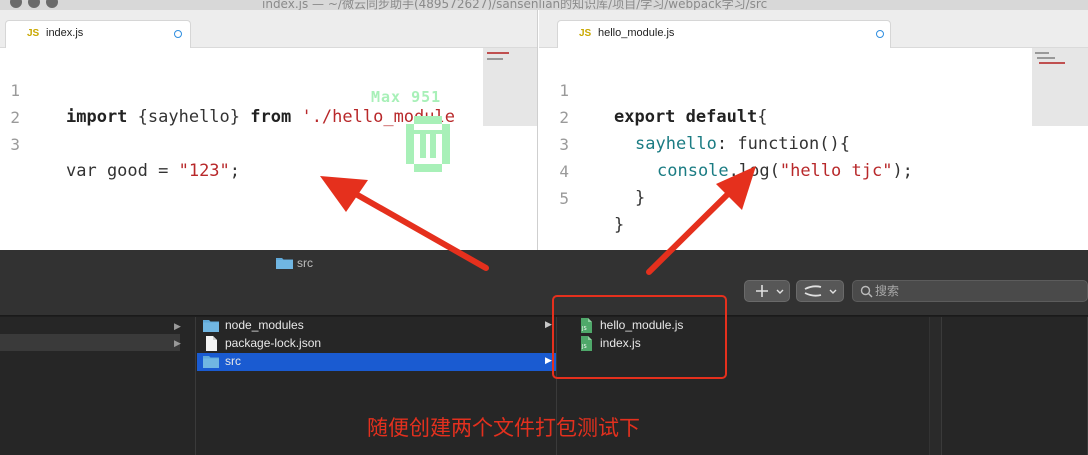  I want to click on annotation-caption: 随便创建两个文件打包测试下, so click(503, 428).